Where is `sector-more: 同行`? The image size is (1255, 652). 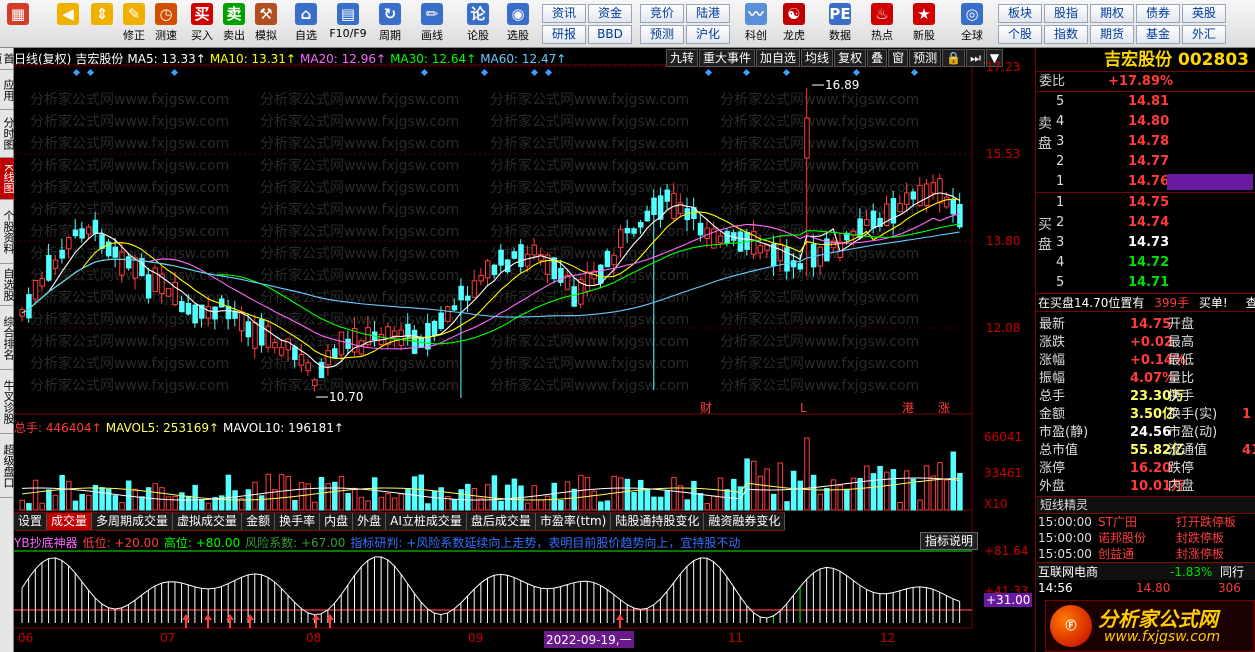 sector-more: 同行 is located at coordinates (1232, 572).